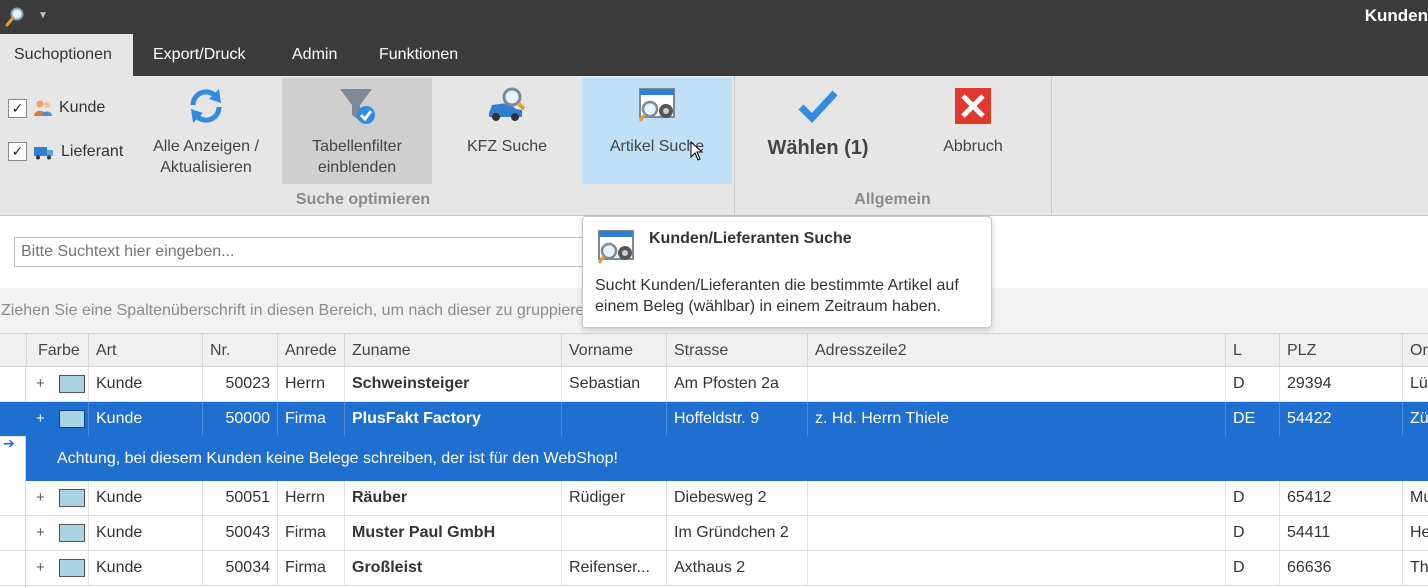  What do you see at coordinates (1252, 350) in the screenshot?
I see `column-header-land: L` at bounding box center [1252, 350].